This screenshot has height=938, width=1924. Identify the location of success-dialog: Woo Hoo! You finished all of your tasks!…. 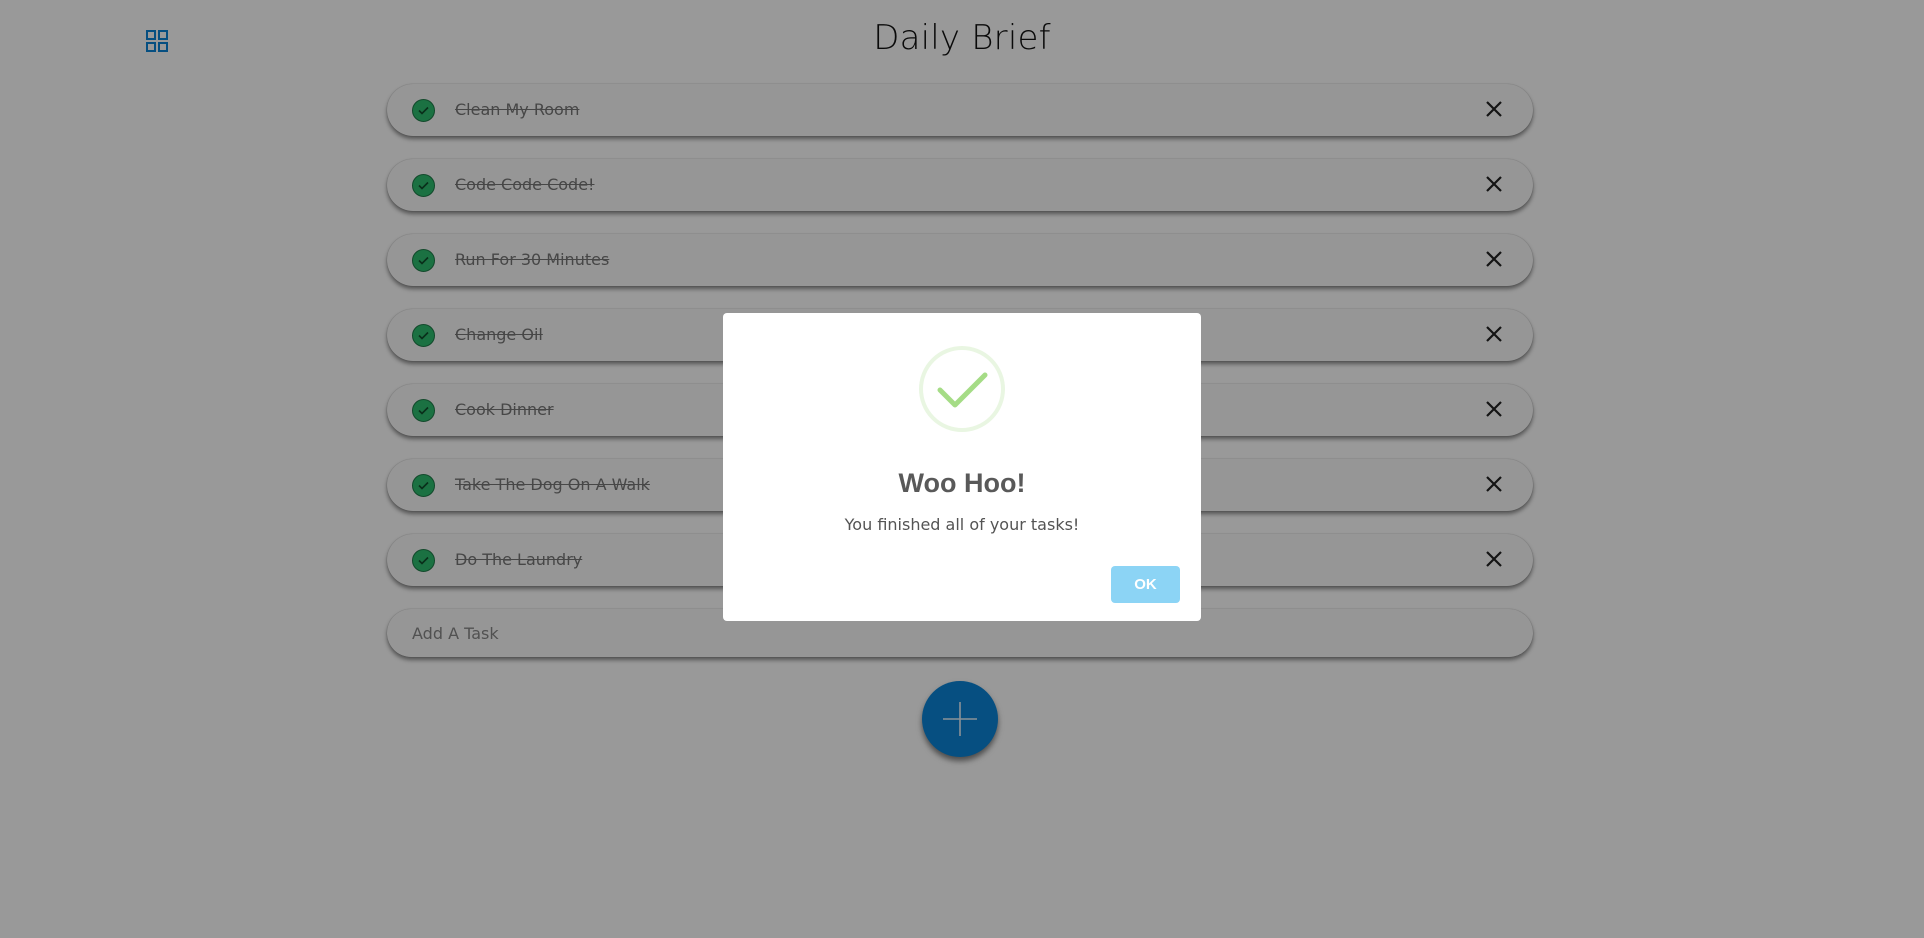
(962, 467).